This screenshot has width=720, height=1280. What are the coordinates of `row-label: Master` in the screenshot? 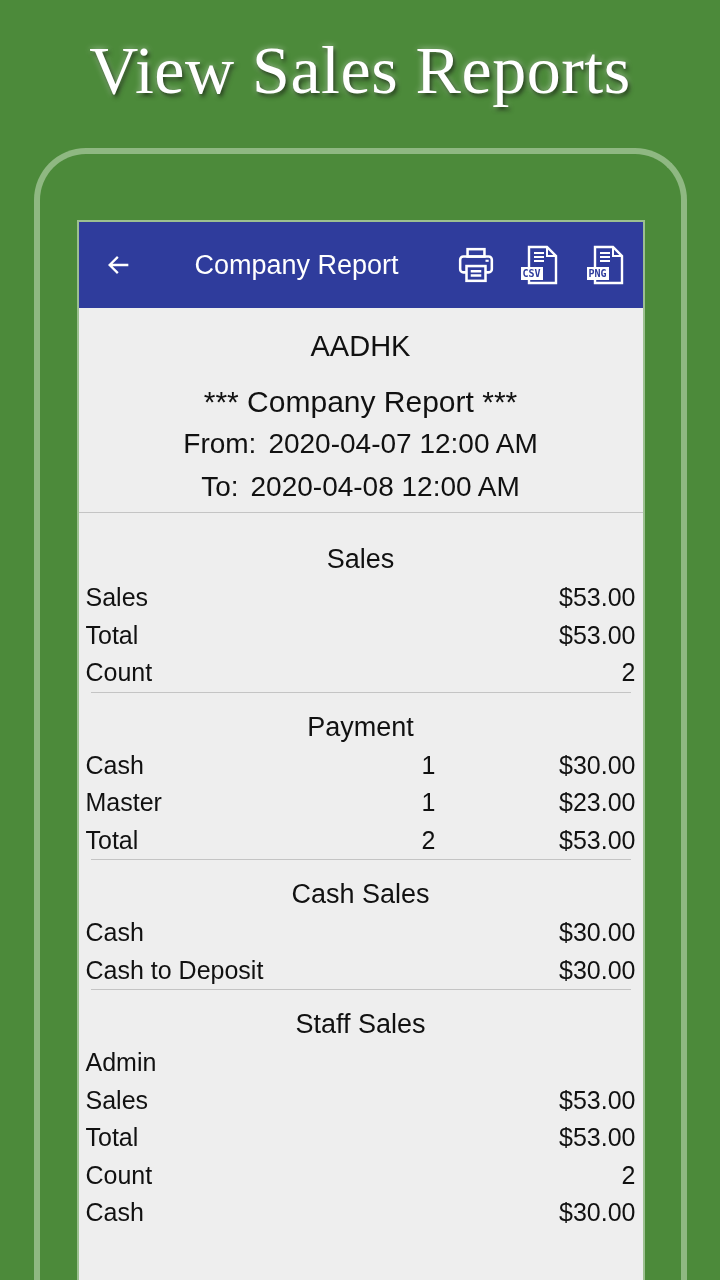 It's located at (124, 802).